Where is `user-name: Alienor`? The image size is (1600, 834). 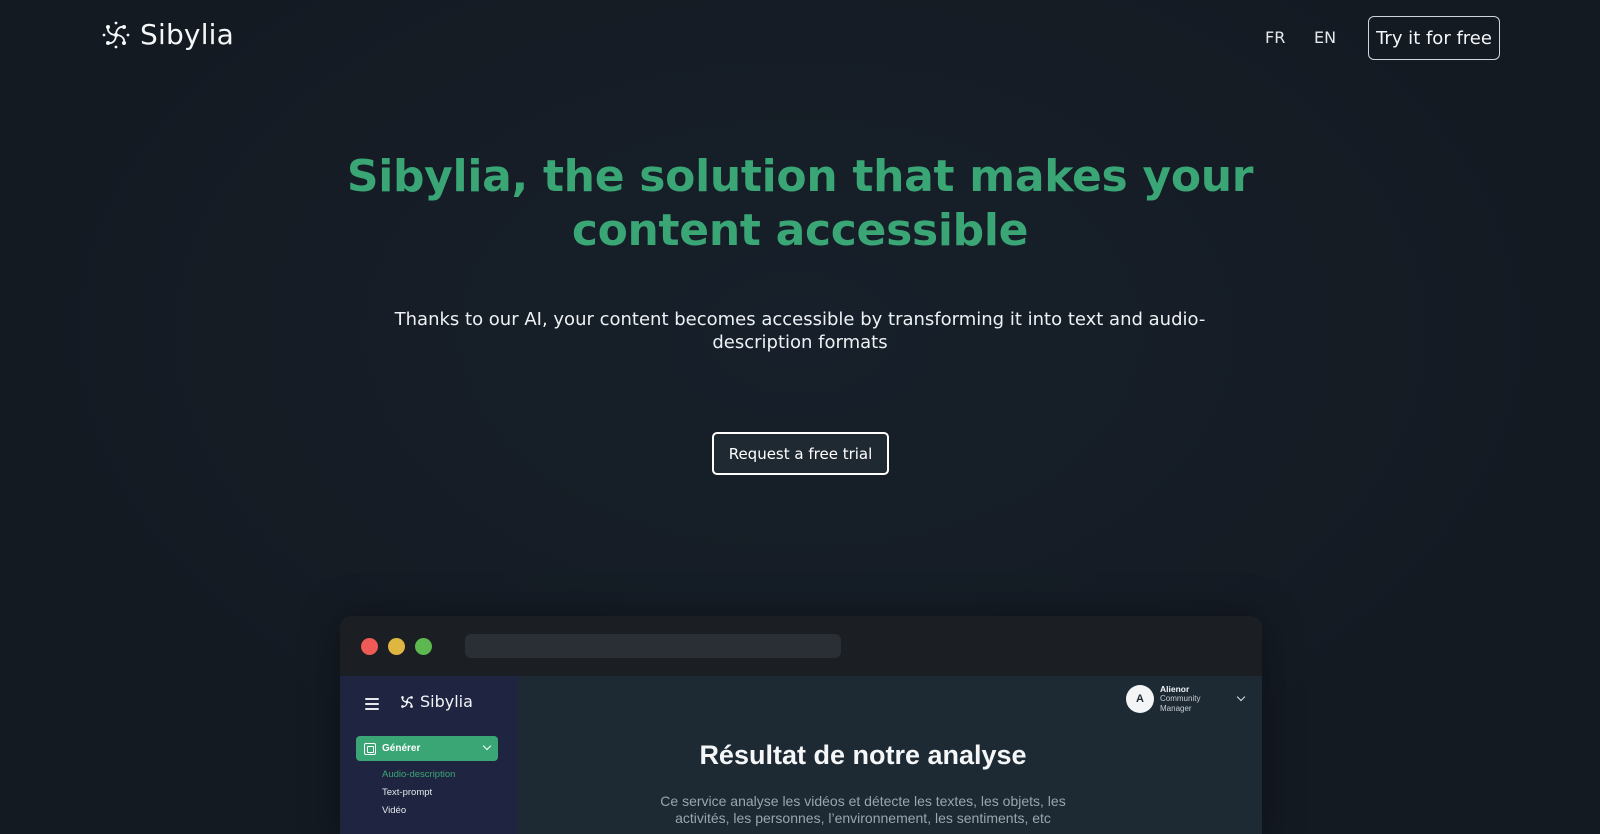 user-name: Alienor is located at coordinates (1175, 689).